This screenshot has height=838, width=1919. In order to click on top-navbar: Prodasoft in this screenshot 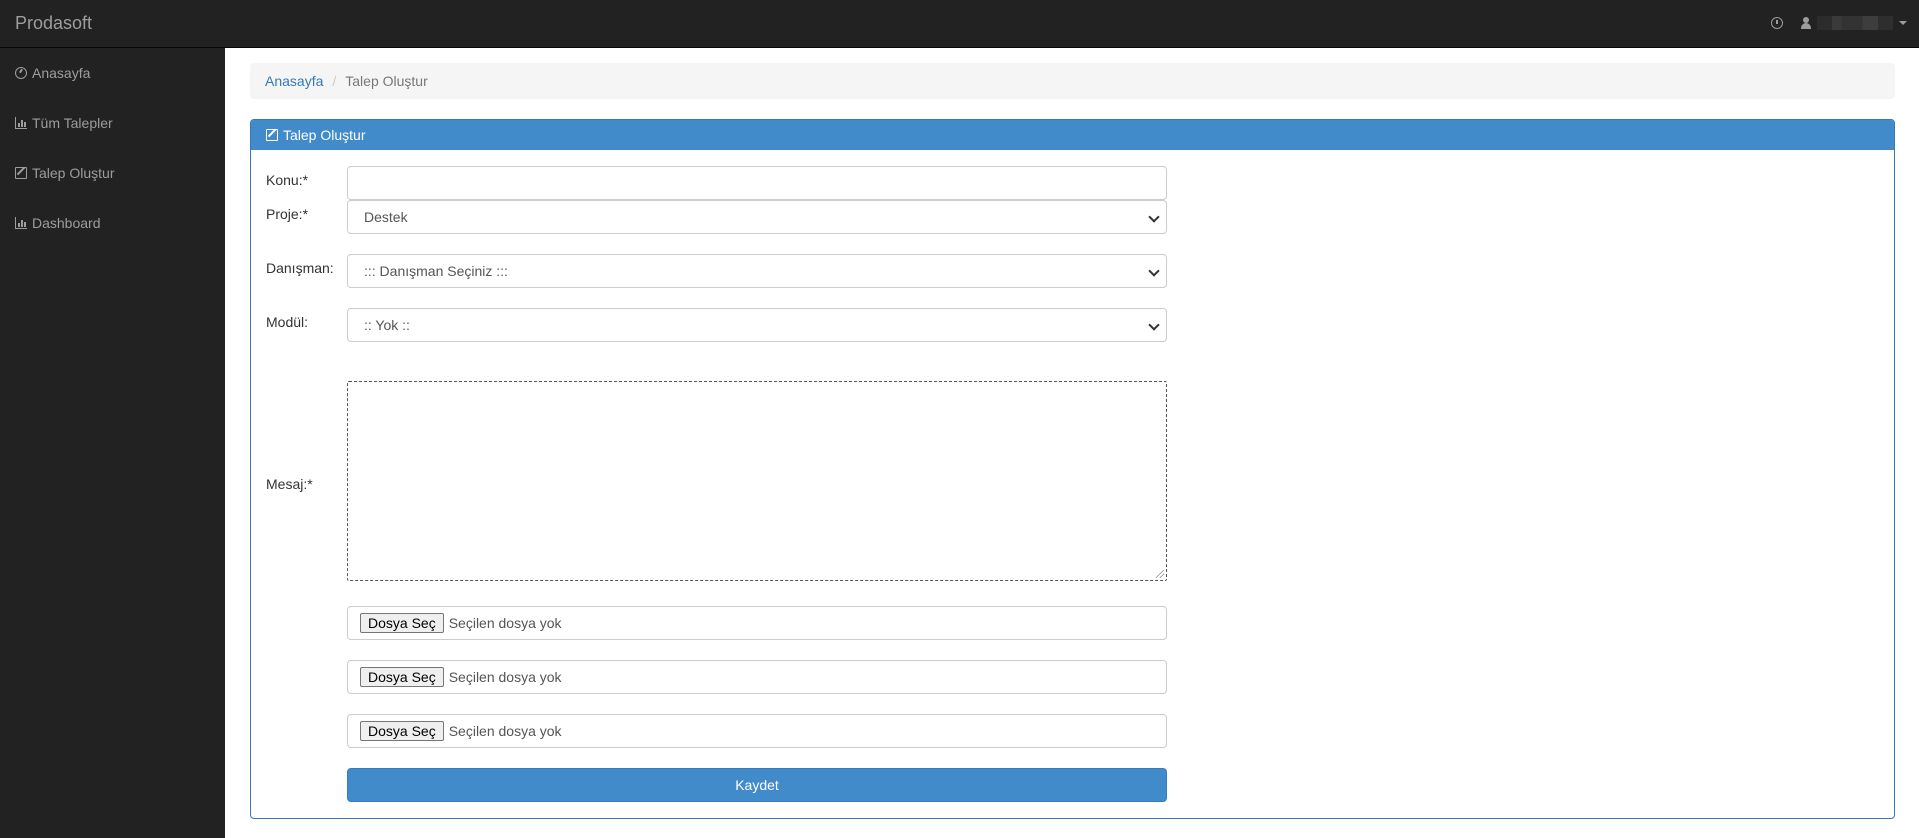, I will do `click(959, 24)`.